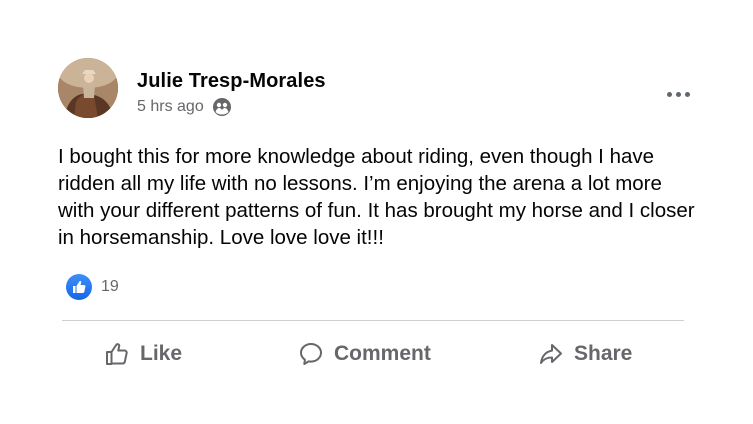 The height and width of the screenshot is (424, 753). I want to click on like-reaction-icon, so click(79, 287).